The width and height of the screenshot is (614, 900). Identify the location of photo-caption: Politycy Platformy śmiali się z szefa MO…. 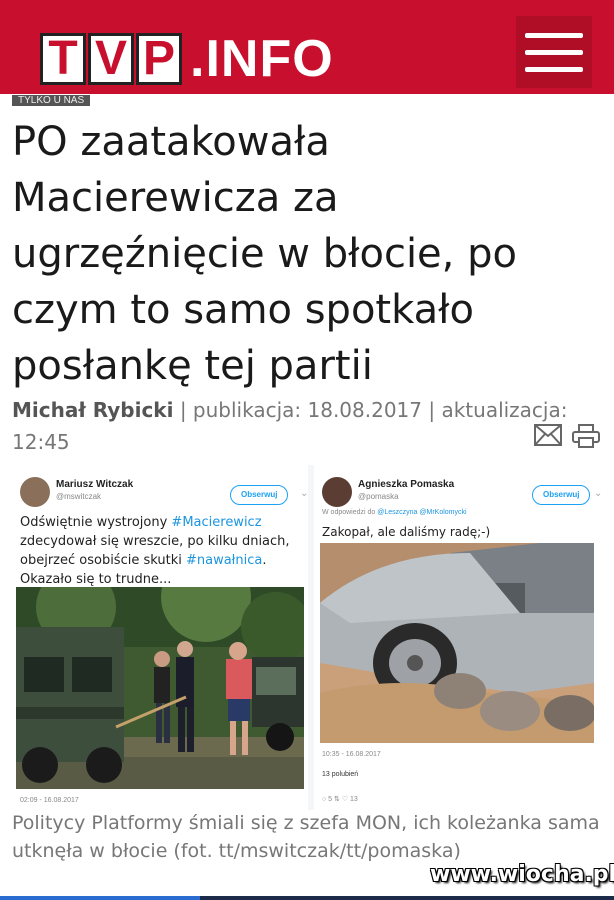
(306, 837).